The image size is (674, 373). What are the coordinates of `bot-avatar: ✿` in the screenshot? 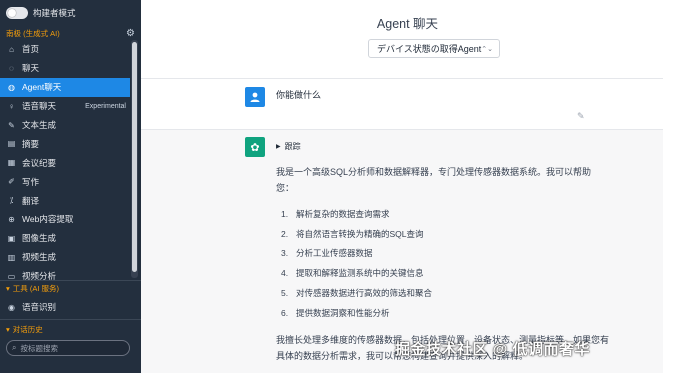 It's located at (255, 147).